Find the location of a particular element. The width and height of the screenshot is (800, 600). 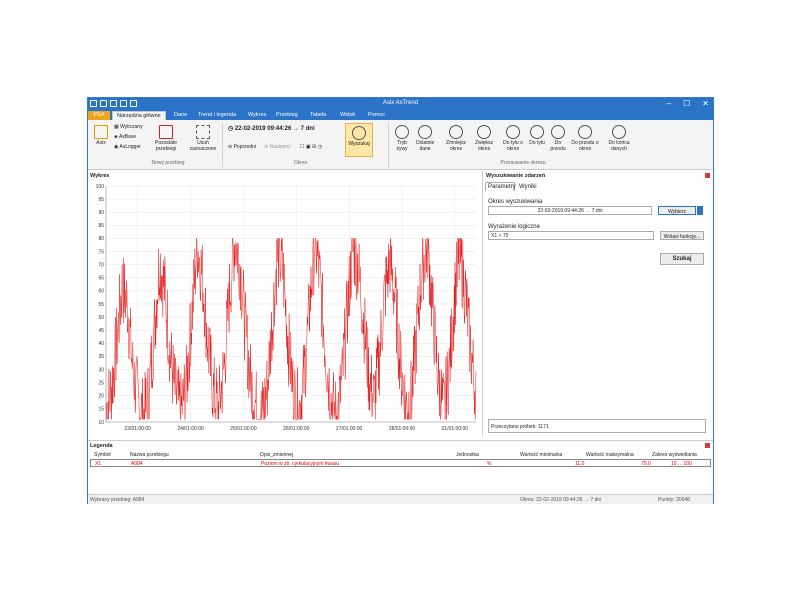

poprzedni-button: ⊖ Poprzedni is located at coordinates (242, 147).